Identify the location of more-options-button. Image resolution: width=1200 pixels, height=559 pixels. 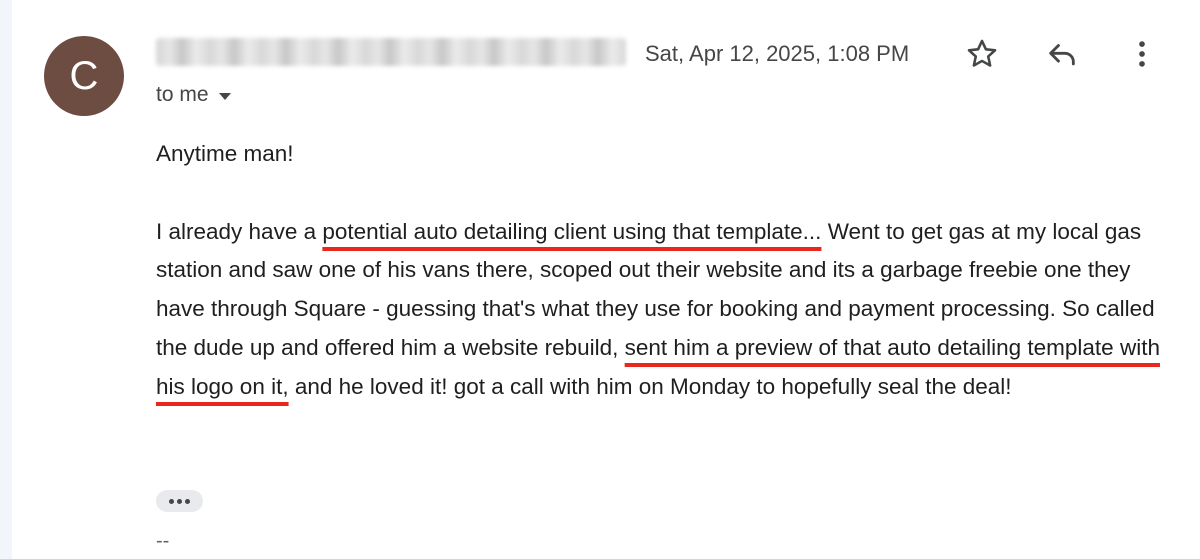
(1142, 54).